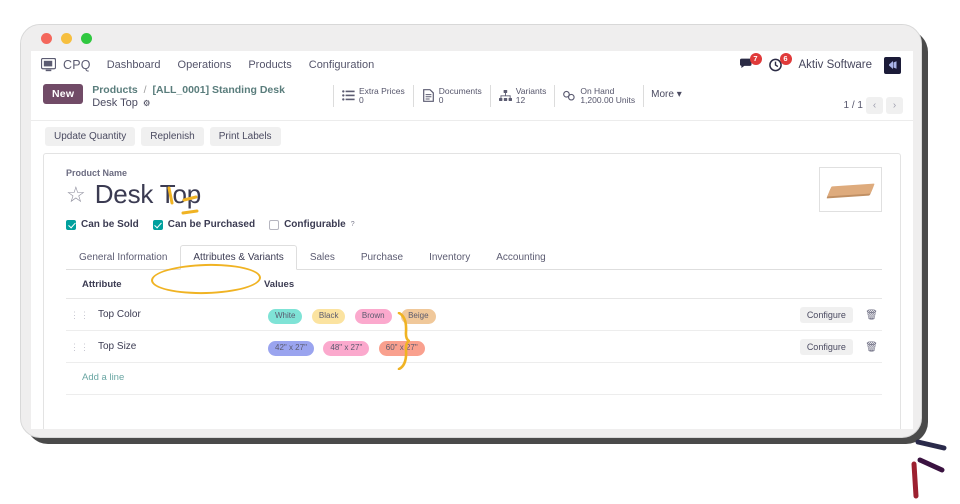 The height and width of the screenshot is (504, 960). What do you see at coordinates (929, 469) in the screenshot?
I see `annotation-pin` at bounding box center [929, 469].